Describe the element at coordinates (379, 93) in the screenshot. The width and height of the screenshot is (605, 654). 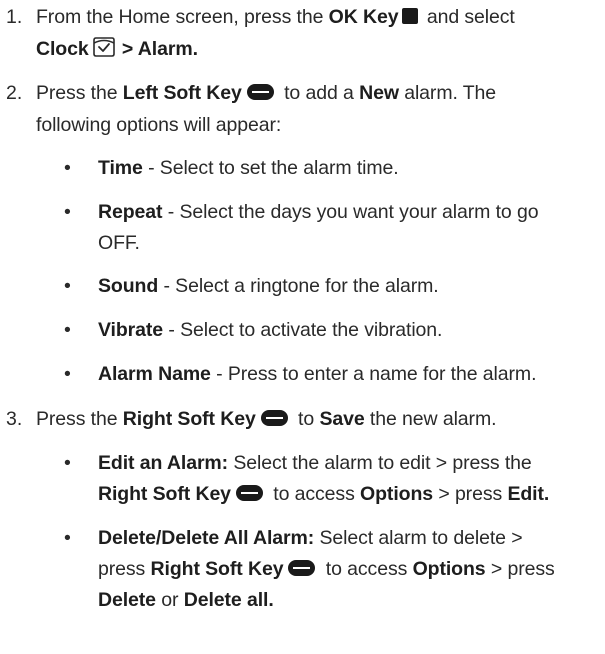
I see `new-label: New` at that location.